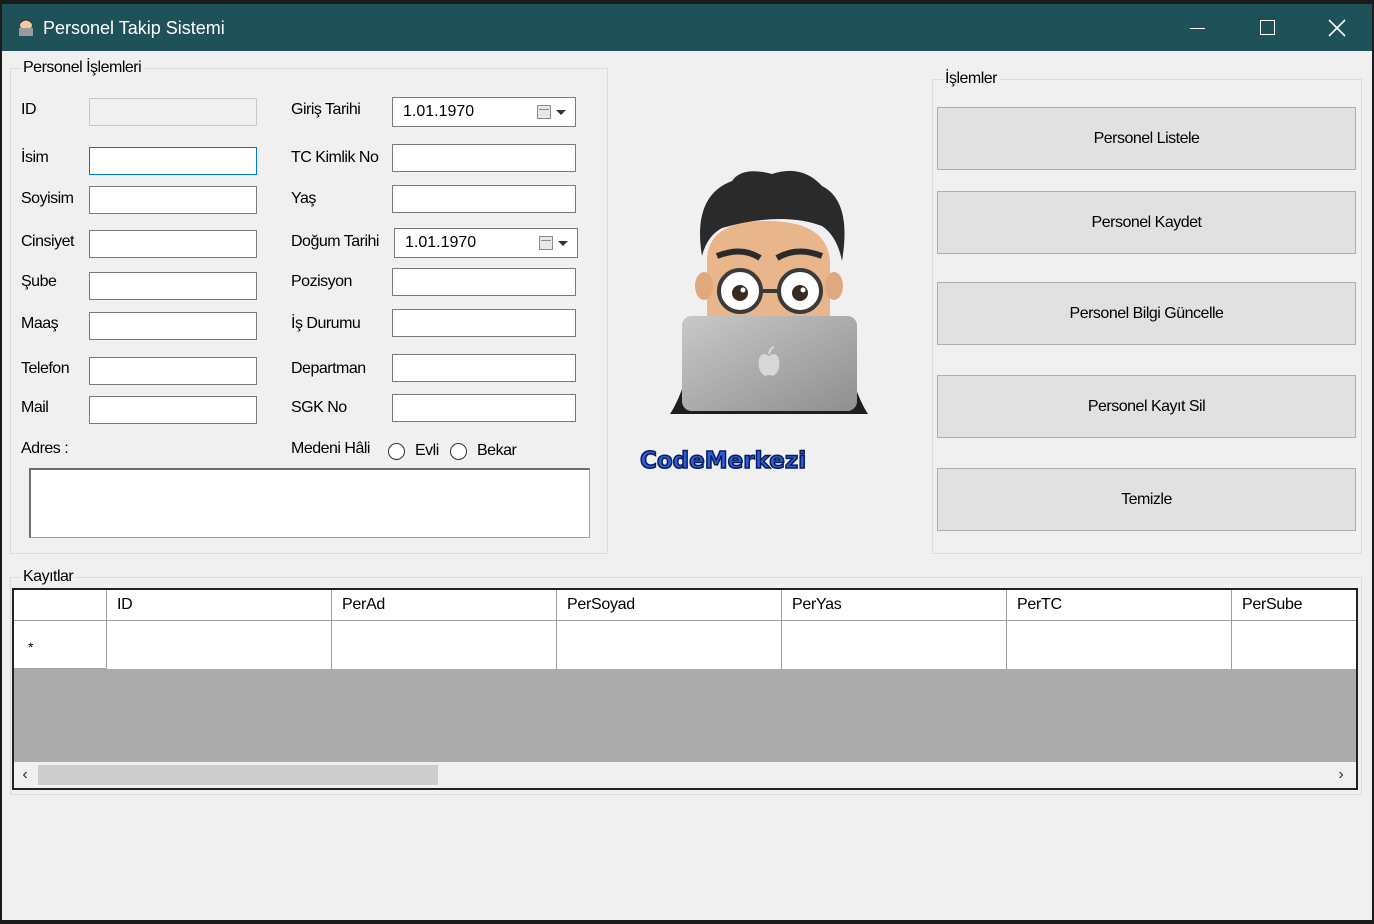 The image size is (1374, 924). Describe the element at coordinates (484, 282) in the screenshot. I see `pozisyon-field` at that location.